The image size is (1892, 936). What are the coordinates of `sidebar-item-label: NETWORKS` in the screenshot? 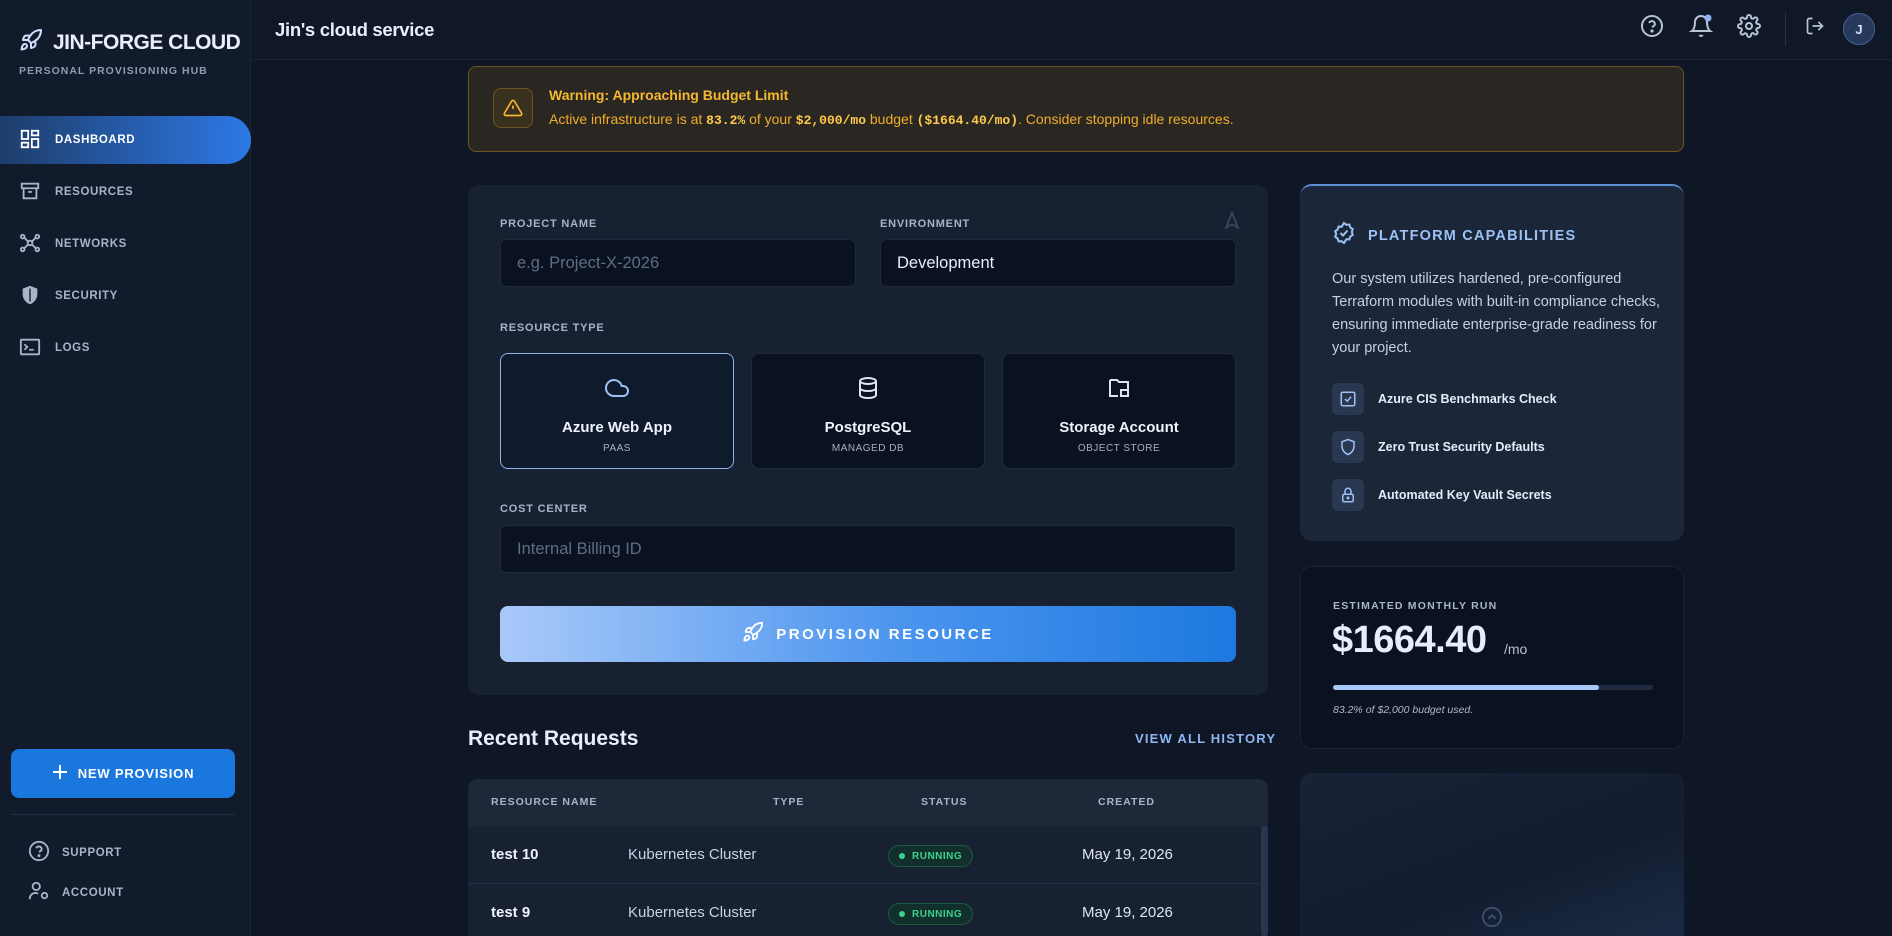 It's located at (91, 244).